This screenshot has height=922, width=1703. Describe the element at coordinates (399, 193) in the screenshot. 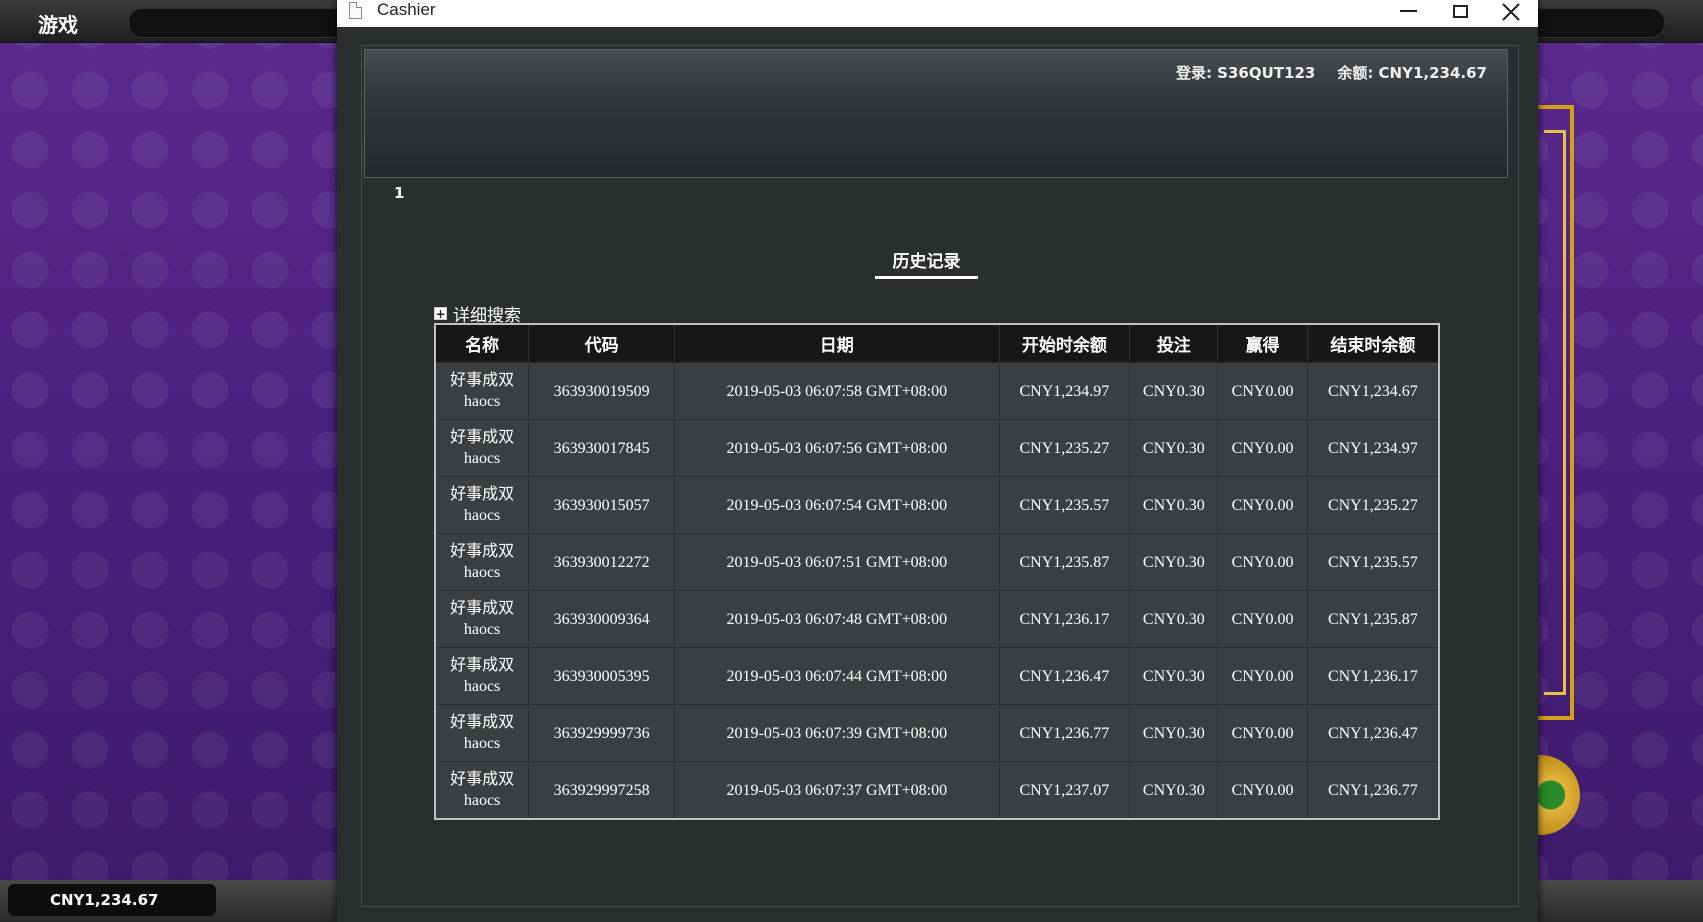

I see `page-number: 1` at that location.